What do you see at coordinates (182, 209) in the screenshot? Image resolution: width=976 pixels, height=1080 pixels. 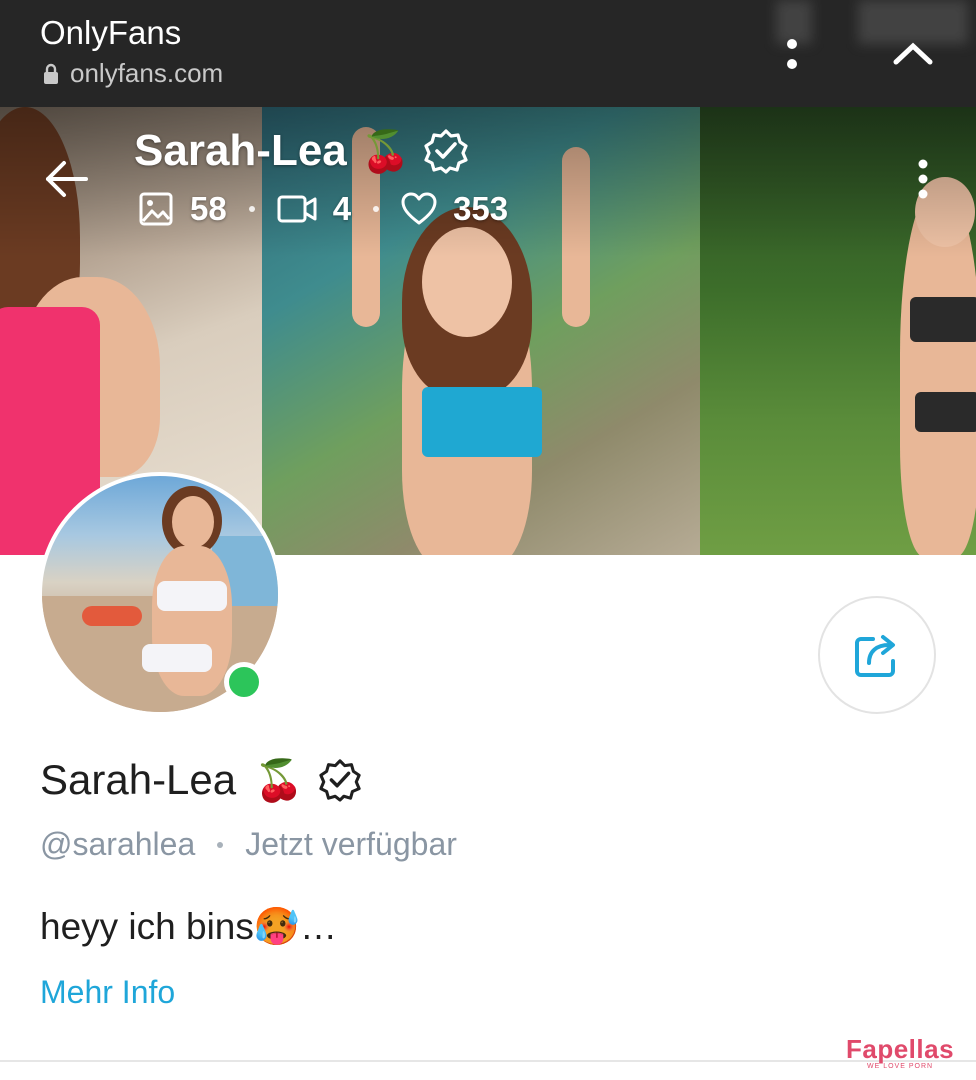 I see `photos-stat: 58` at bounding box center [182, 209].